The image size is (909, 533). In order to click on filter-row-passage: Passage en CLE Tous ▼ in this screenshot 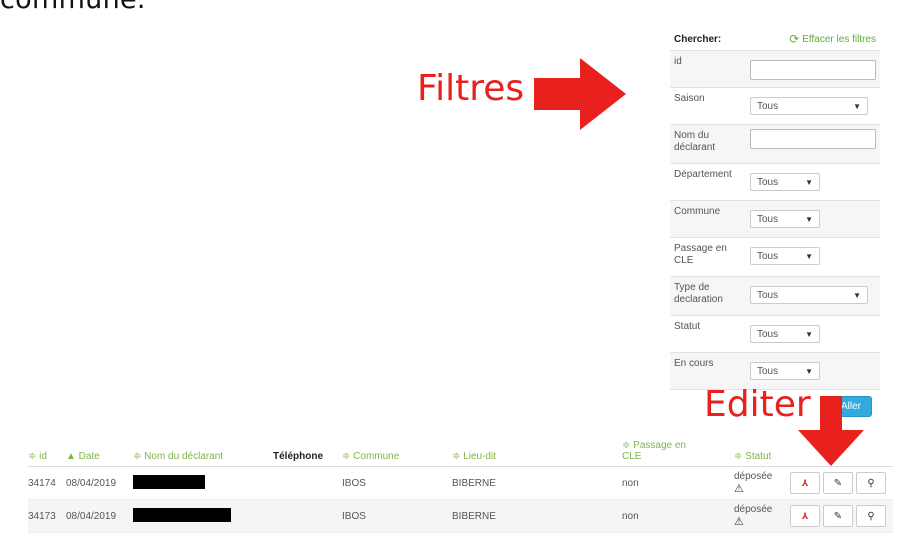, I will do `click(775, 257)`.